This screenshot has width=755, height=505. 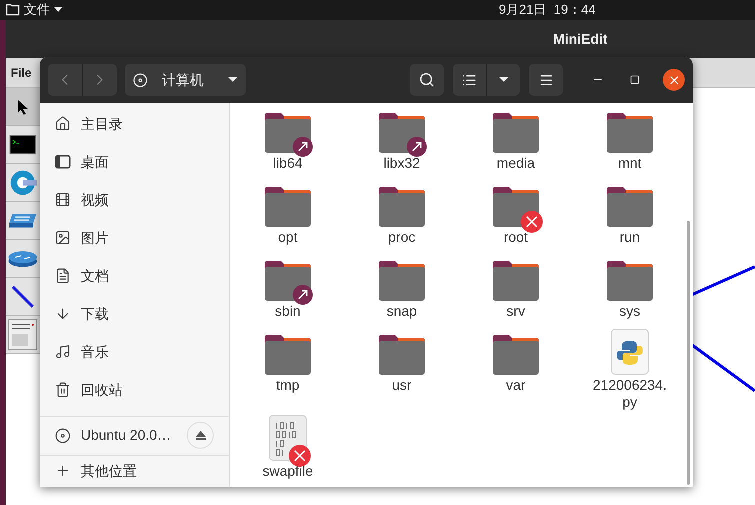 What do you see at coordinates (134, 471) in the screenshot?
I see `sidebar-item: 其他位置` at bounding box center [134, 471].